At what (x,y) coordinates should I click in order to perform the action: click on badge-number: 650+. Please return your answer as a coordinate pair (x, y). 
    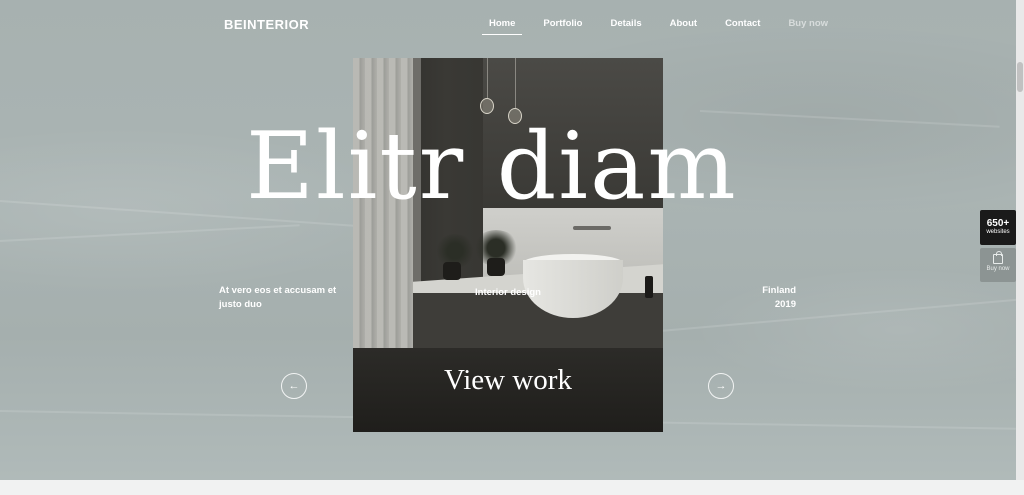
    Looking at the image, I should click on (998, 223).